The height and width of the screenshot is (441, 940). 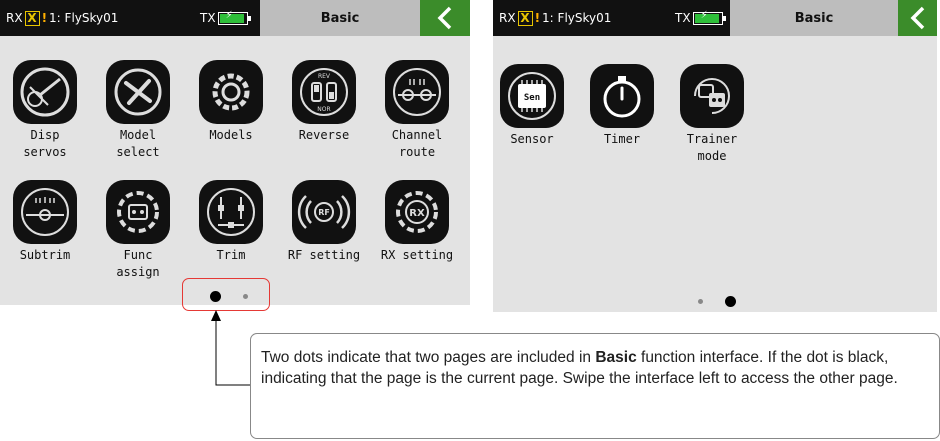 I want to click on sensor-chip-icon: Sen, so click(x=532, y=96).